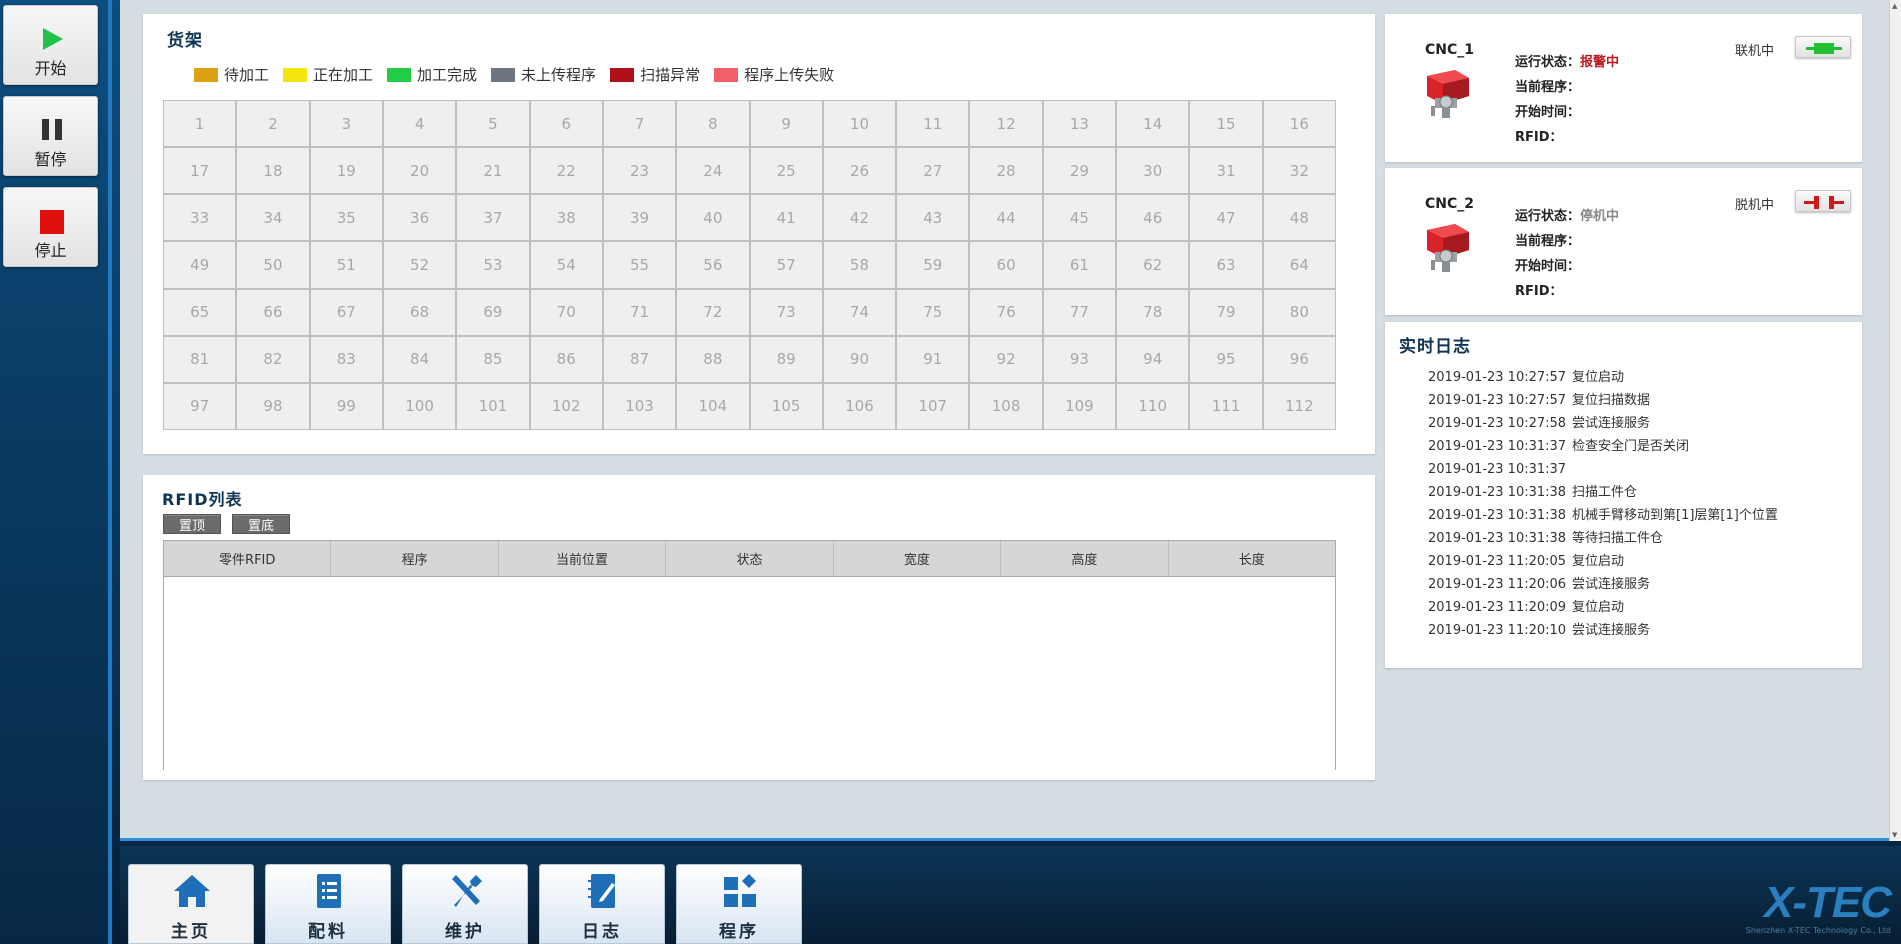  What do you see at coordinates (50, 227) in the screenshot?
I see `stop-button: 停止` at bounding box center [50, 227].